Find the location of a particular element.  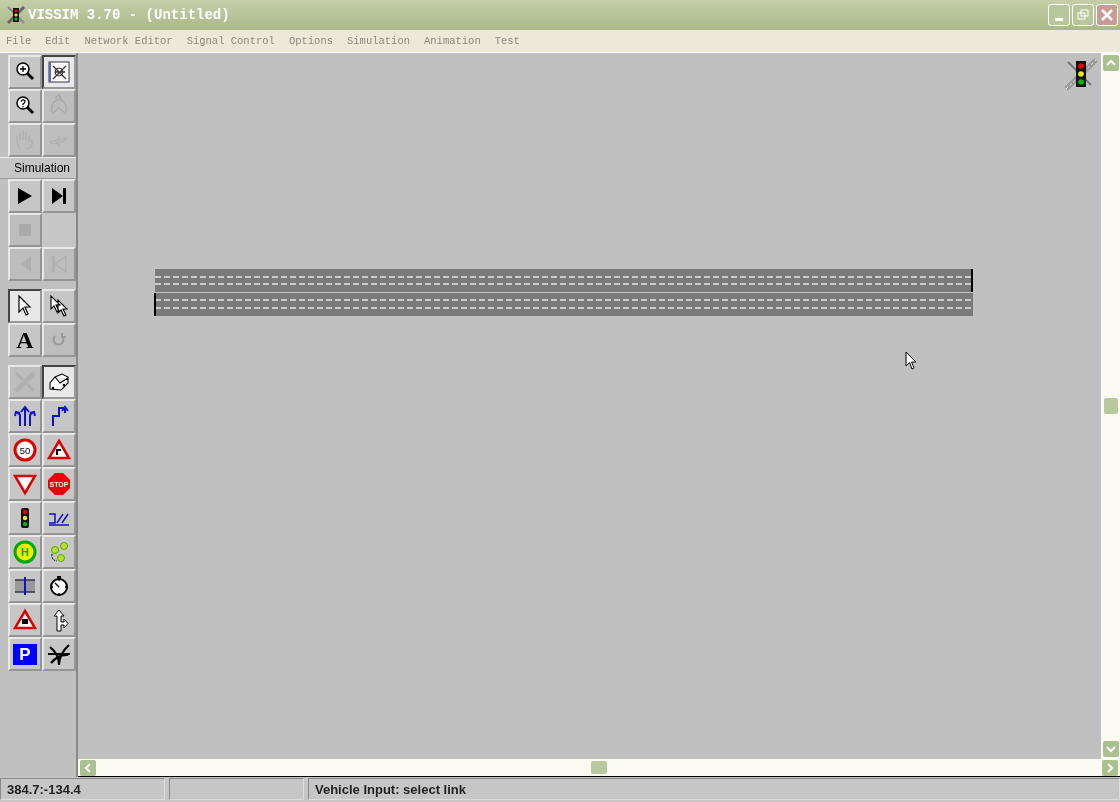

tool-button: A is located at coordinates (25, 340).